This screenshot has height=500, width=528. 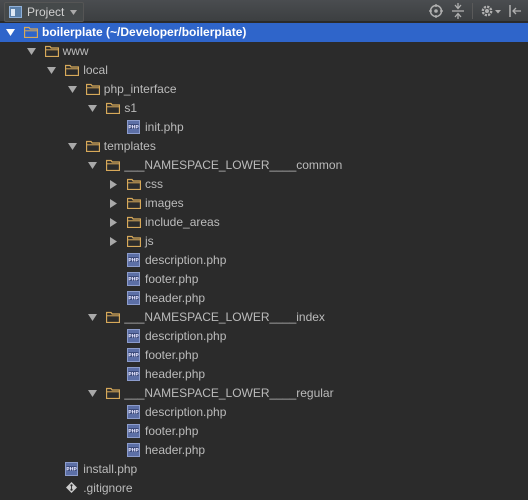 I want to click on item-name: images, so click(x=164, y=203).